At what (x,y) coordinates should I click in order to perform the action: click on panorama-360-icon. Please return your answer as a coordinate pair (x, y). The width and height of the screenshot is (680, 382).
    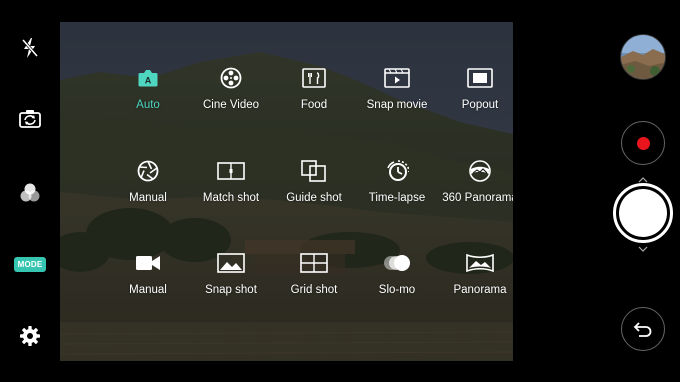
    Looking at the image, I should click on (480, 171).